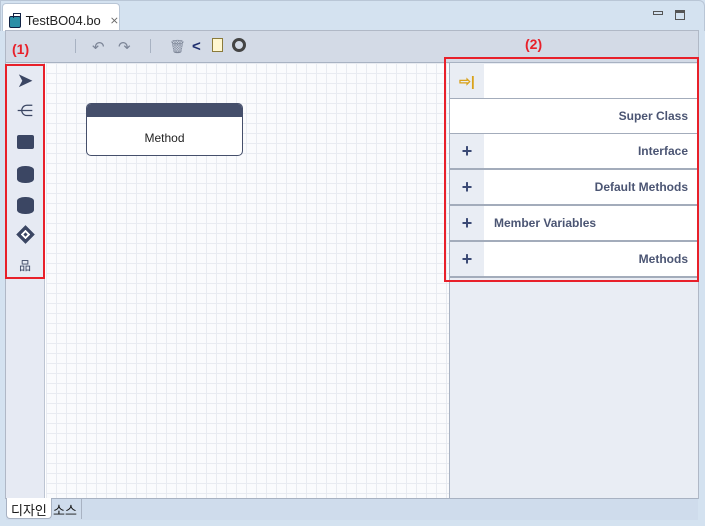  What do you see at coordinates (239, 45) in the screenshot?
I see `refresh-icon` at bounding box center [239, 45].